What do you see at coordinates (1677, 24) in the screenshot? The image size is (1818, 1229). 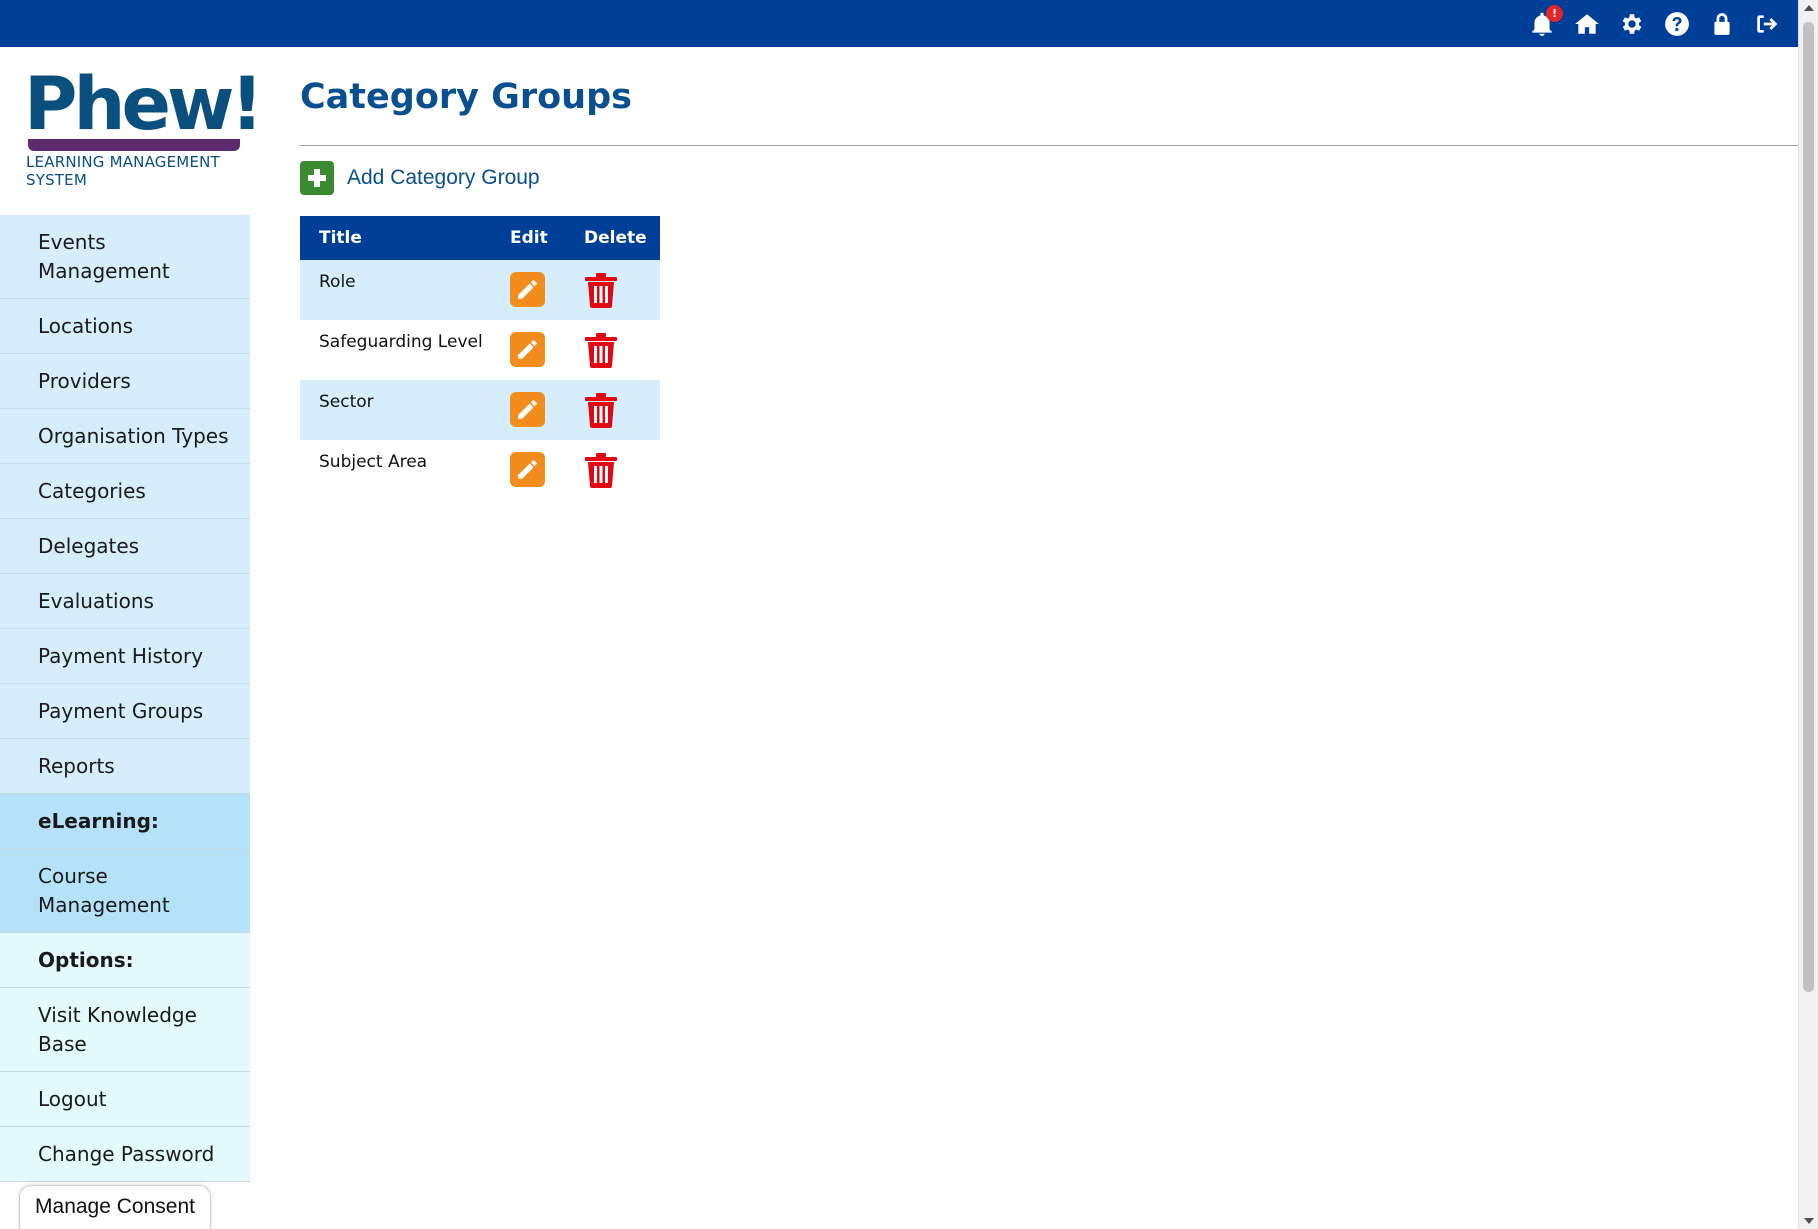 I see `help-icon` at bounding box center [1677, 24].